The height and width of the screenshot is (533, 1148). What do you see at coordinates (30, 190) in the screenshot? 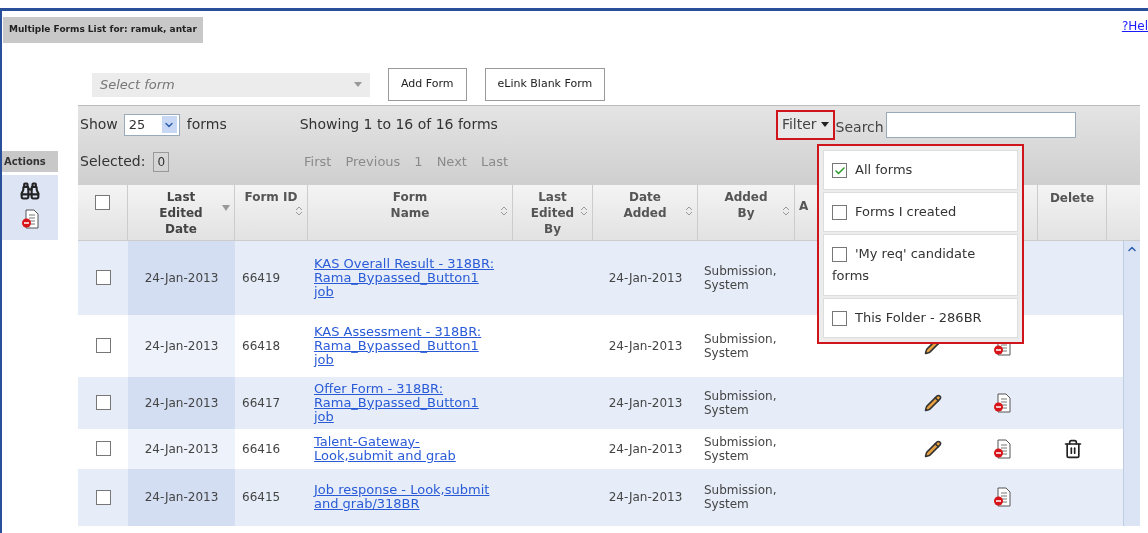
I see `search-icon` at bounding box center [30, 190].